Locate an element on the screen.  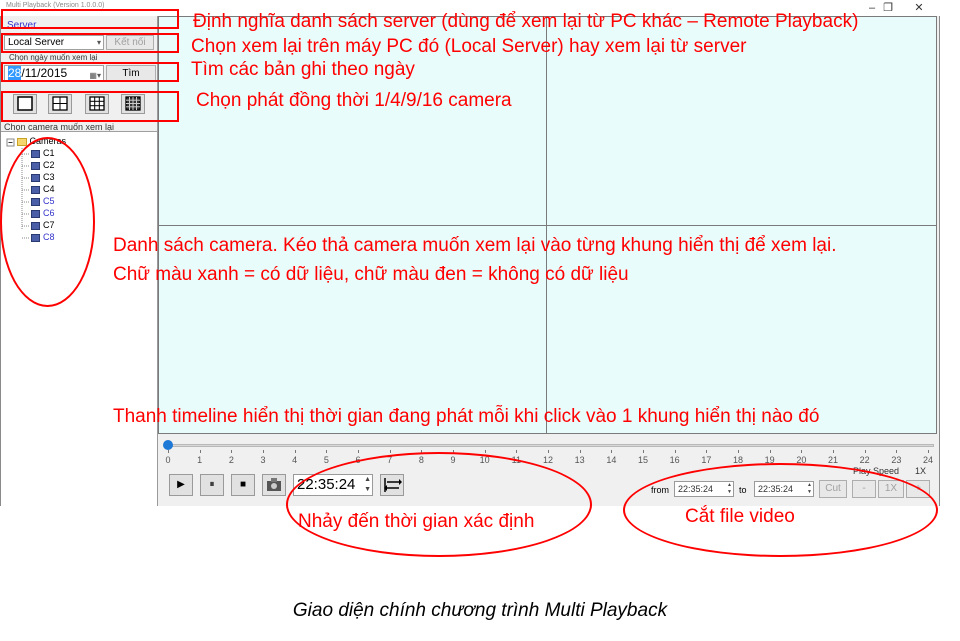
annotation-box-layout is located at coordinates (90, 106).